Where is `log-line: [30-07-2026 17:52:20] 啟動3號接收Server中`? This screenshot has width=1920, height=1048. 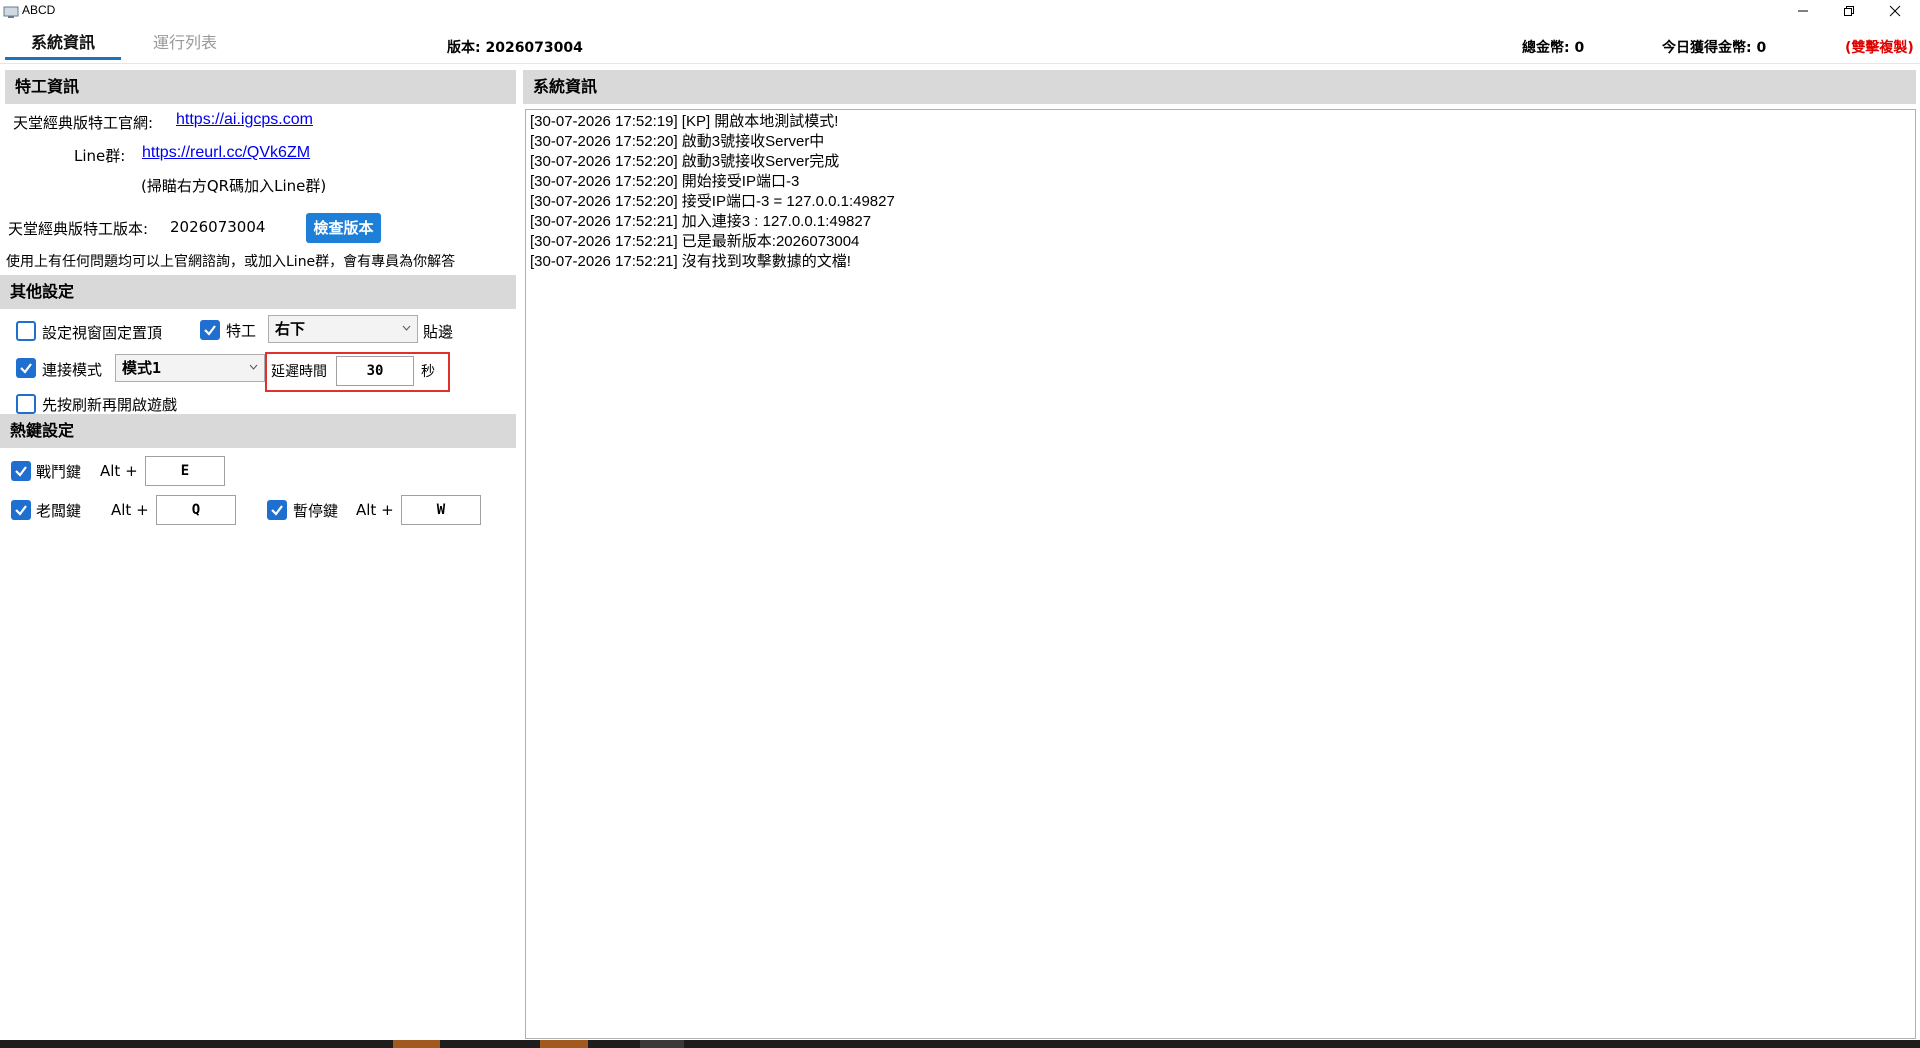
log-line: [30-07-2026 17:52:20] 啟動3號接收Server中 is located at coordinates (677, 141).